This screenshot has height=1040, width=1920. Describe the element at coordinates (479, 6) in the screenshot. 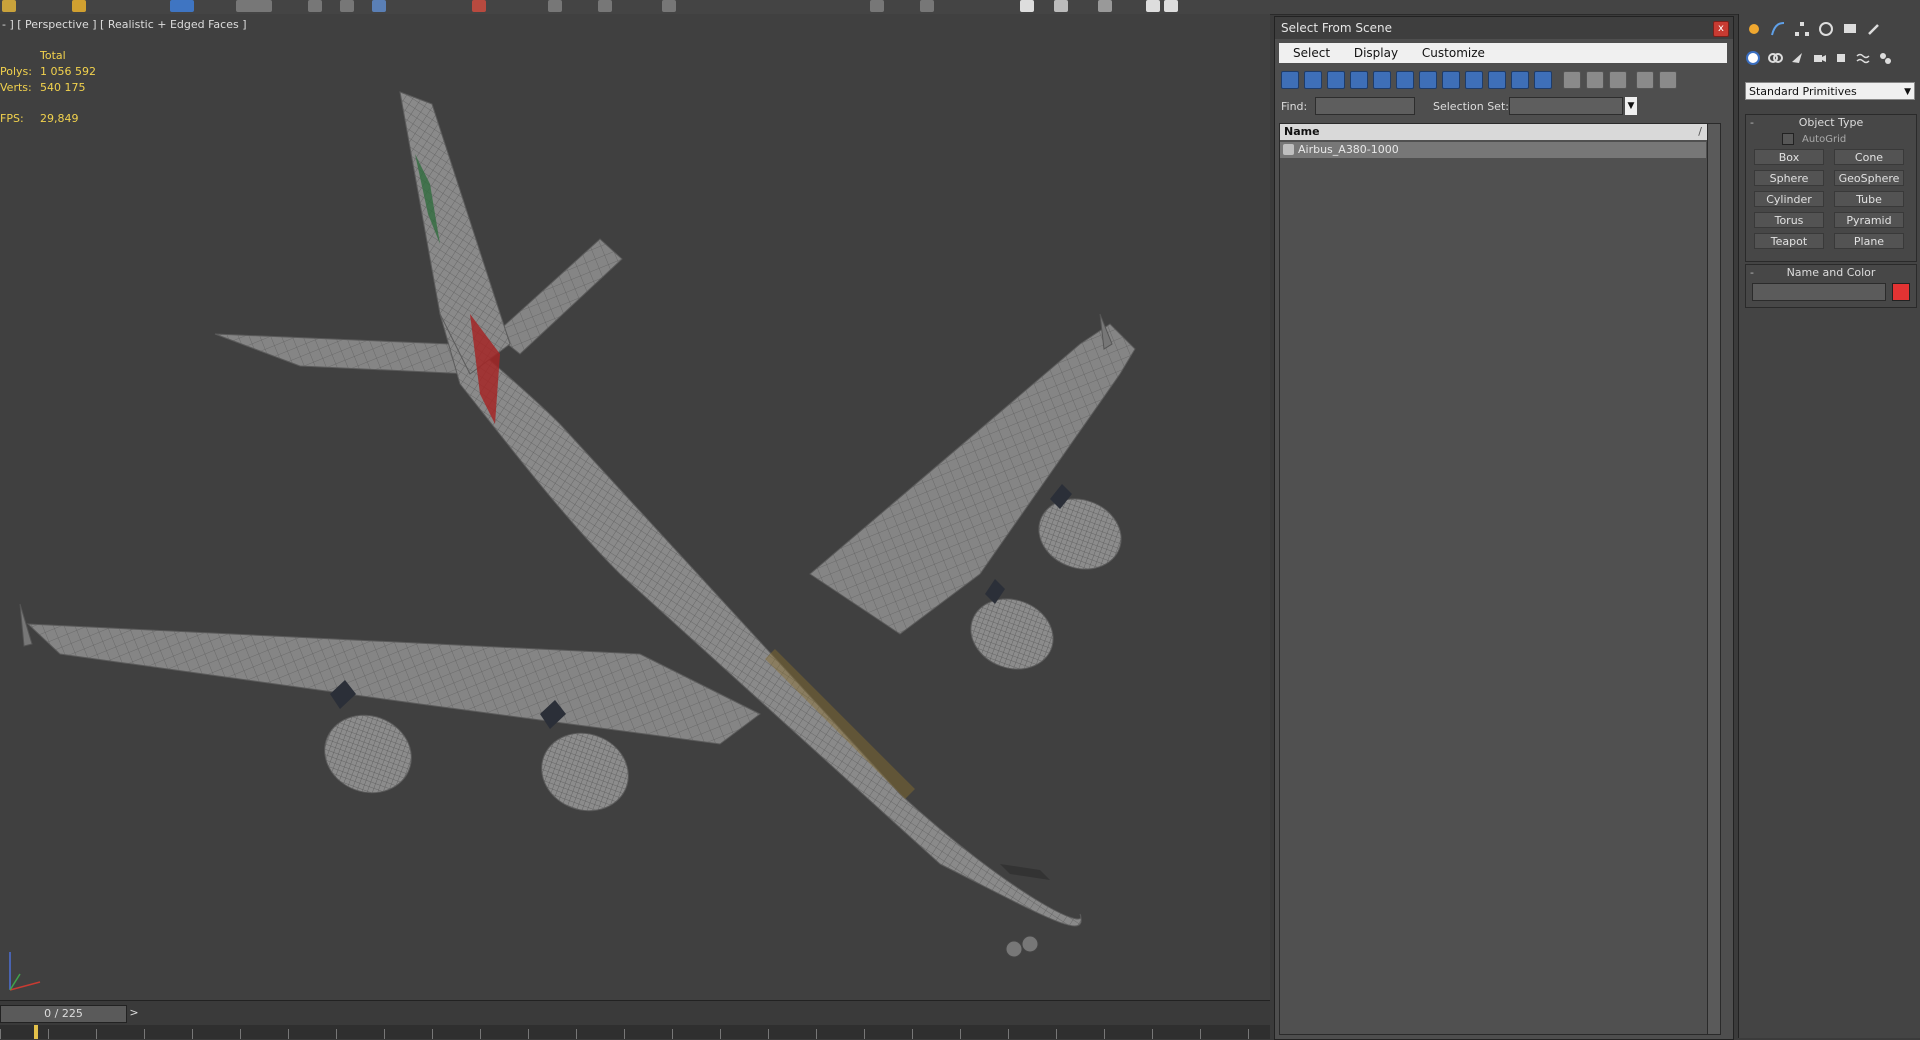

I see `snap-icon` at that location.